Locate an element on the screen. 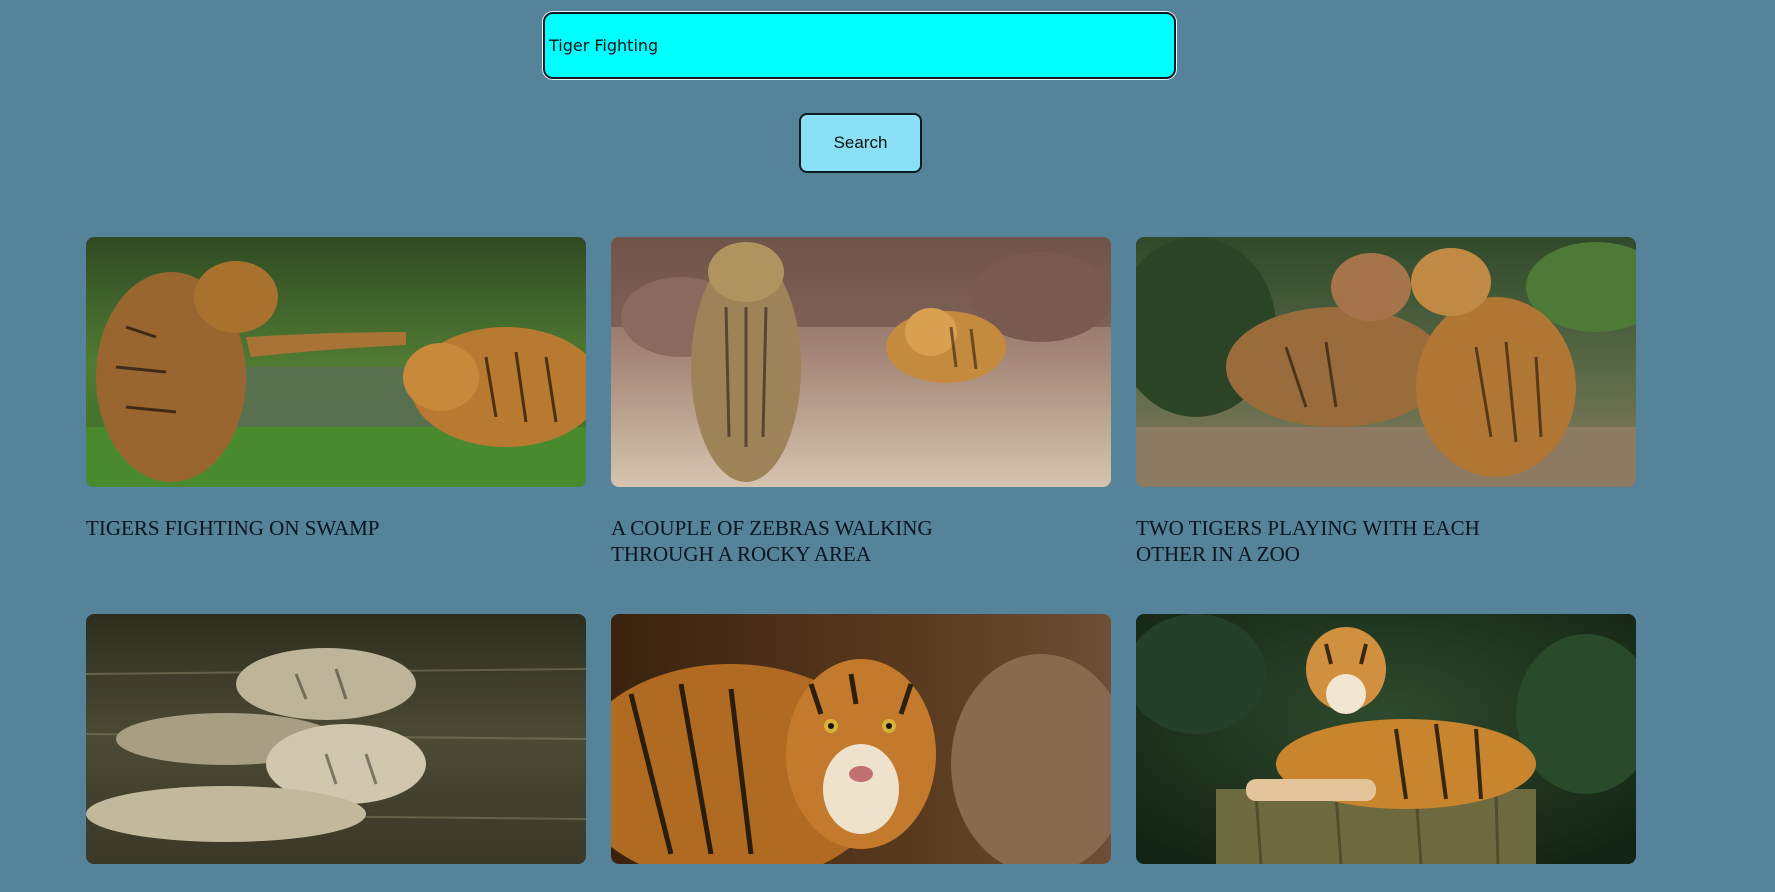 The width and height of the screenshot is (1775, 892). tigers-rocky-area-photo is located at coordinates (861, 362).